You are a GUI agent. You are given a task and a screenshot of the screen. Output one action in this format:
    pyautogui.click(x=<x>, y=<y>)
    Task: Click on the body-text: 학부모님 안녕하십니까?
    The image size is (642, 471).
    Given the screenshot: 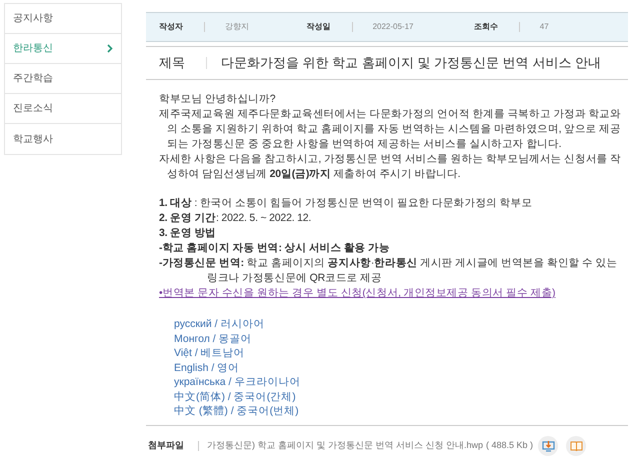 What is the action you would take?
    pyautogui.click(x=217, y=99)
    